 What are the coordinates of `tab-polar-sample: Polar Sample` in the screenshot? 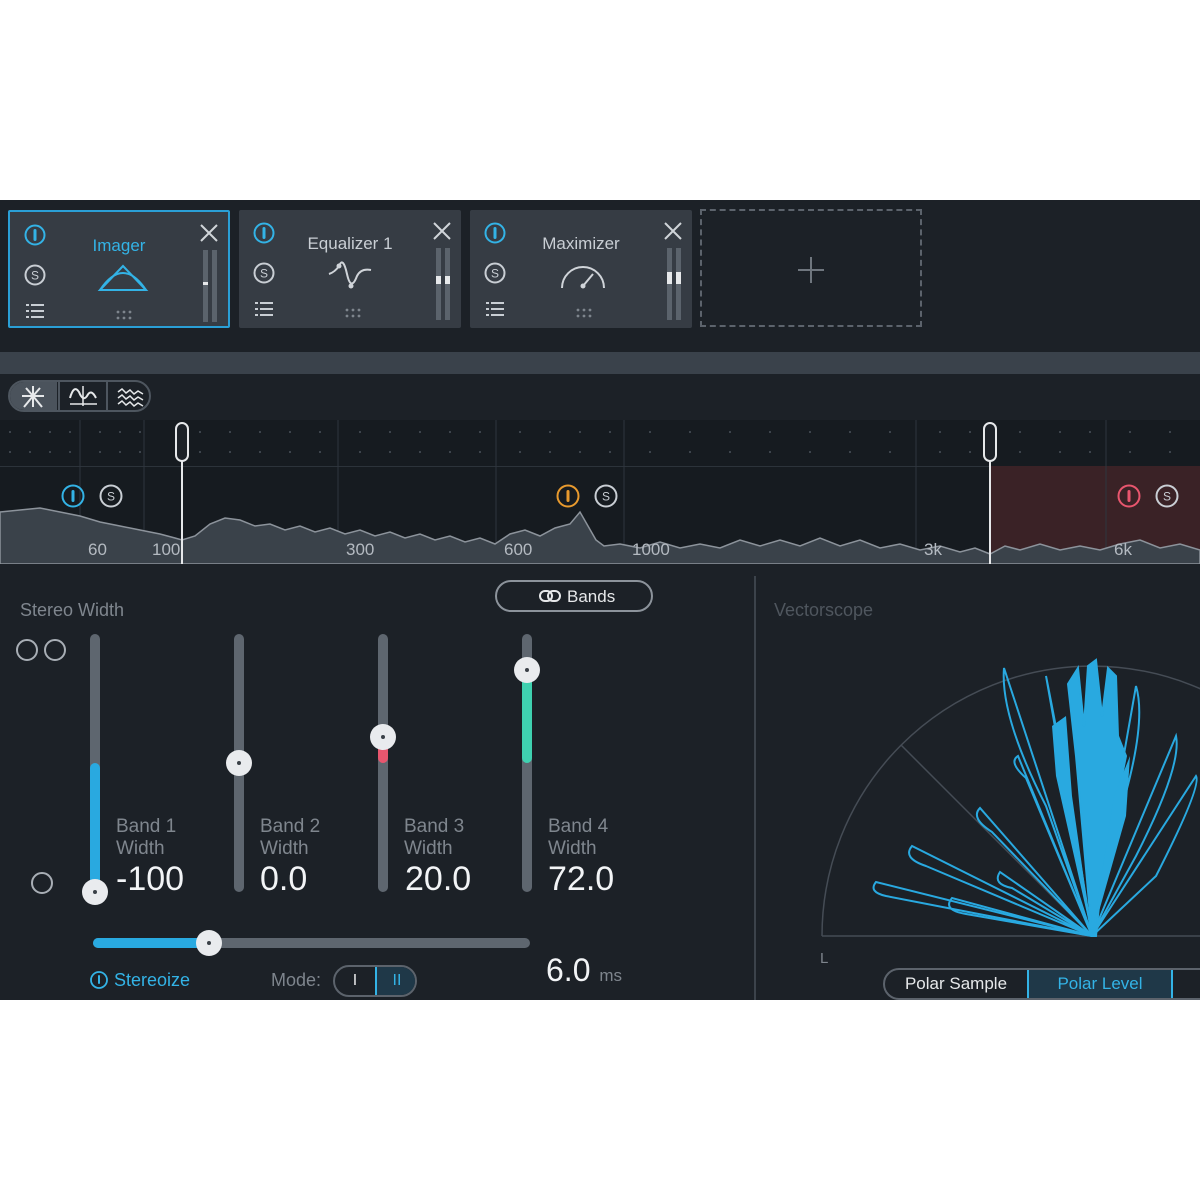 It's located at (956, 984).